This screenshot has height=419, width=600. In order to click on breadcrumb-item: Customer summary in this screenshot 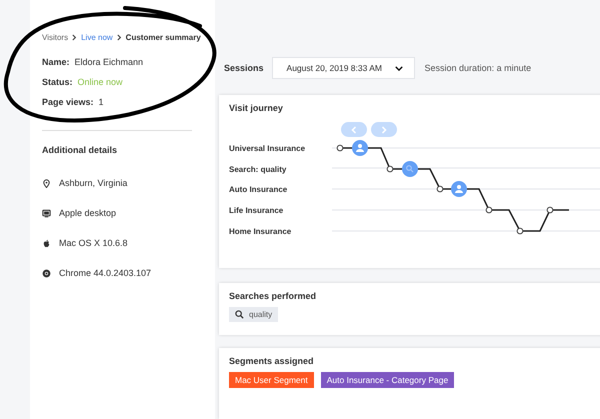, I will do `click(163, 37)`.